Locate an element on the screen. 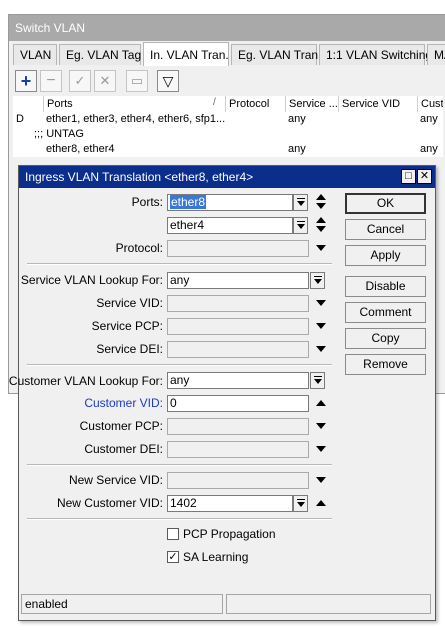 The height and width of the screenshot is (631, 445). customer-pcp-expand-icon is located at coordinates (321, 426).